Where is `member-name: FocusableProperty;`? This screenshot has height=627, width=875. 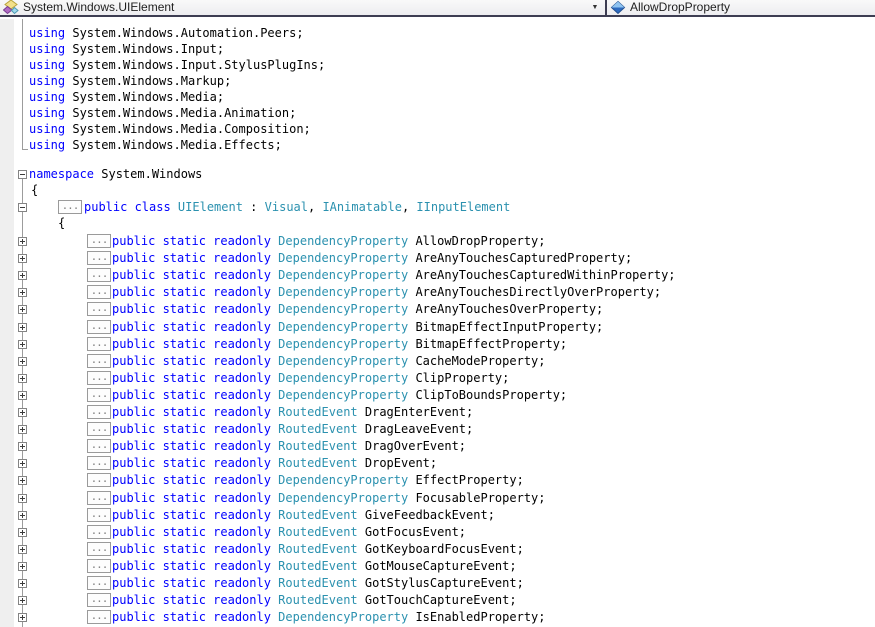
member-name: FocusableProperty; is located at coordinates (477, 497).